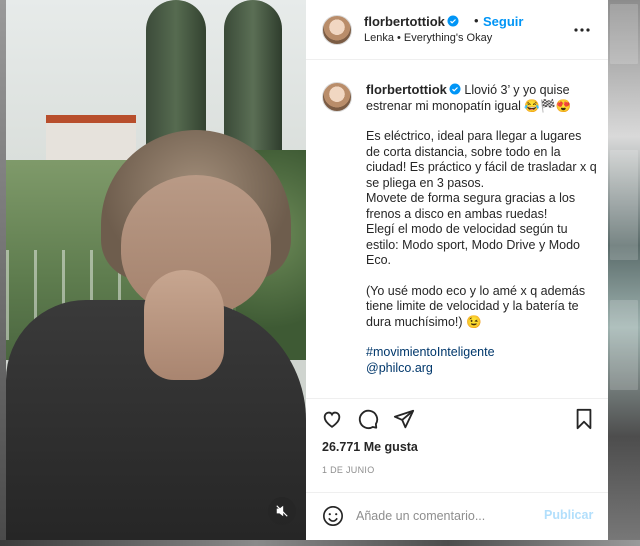 Image resolution: width=640 pixels, height=546 pixels. Describe the element at coordinates (91, 140) in the screenshot. I see `video-house` at that location.